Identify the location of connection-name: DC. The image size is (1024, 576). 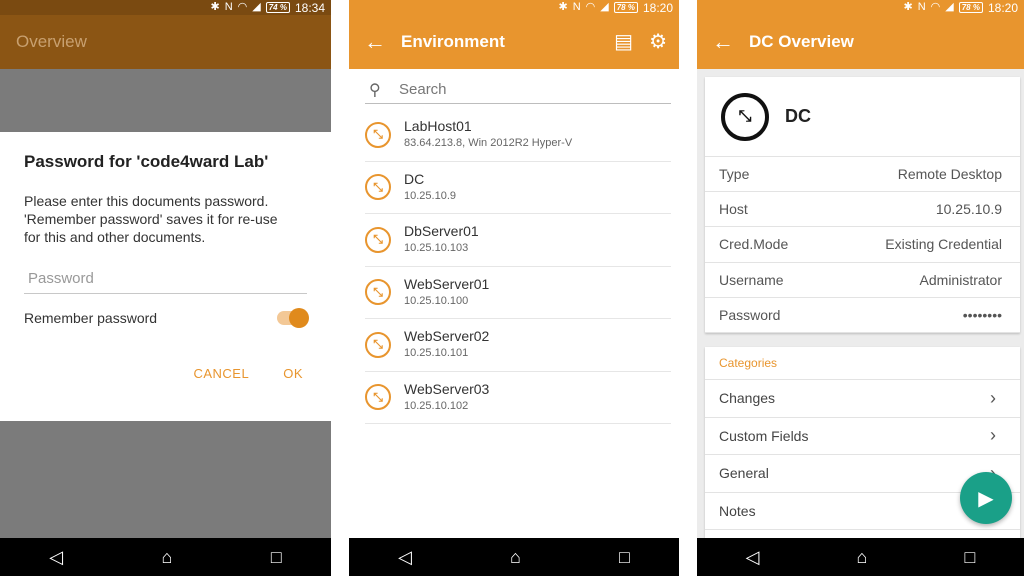
(798, 116).